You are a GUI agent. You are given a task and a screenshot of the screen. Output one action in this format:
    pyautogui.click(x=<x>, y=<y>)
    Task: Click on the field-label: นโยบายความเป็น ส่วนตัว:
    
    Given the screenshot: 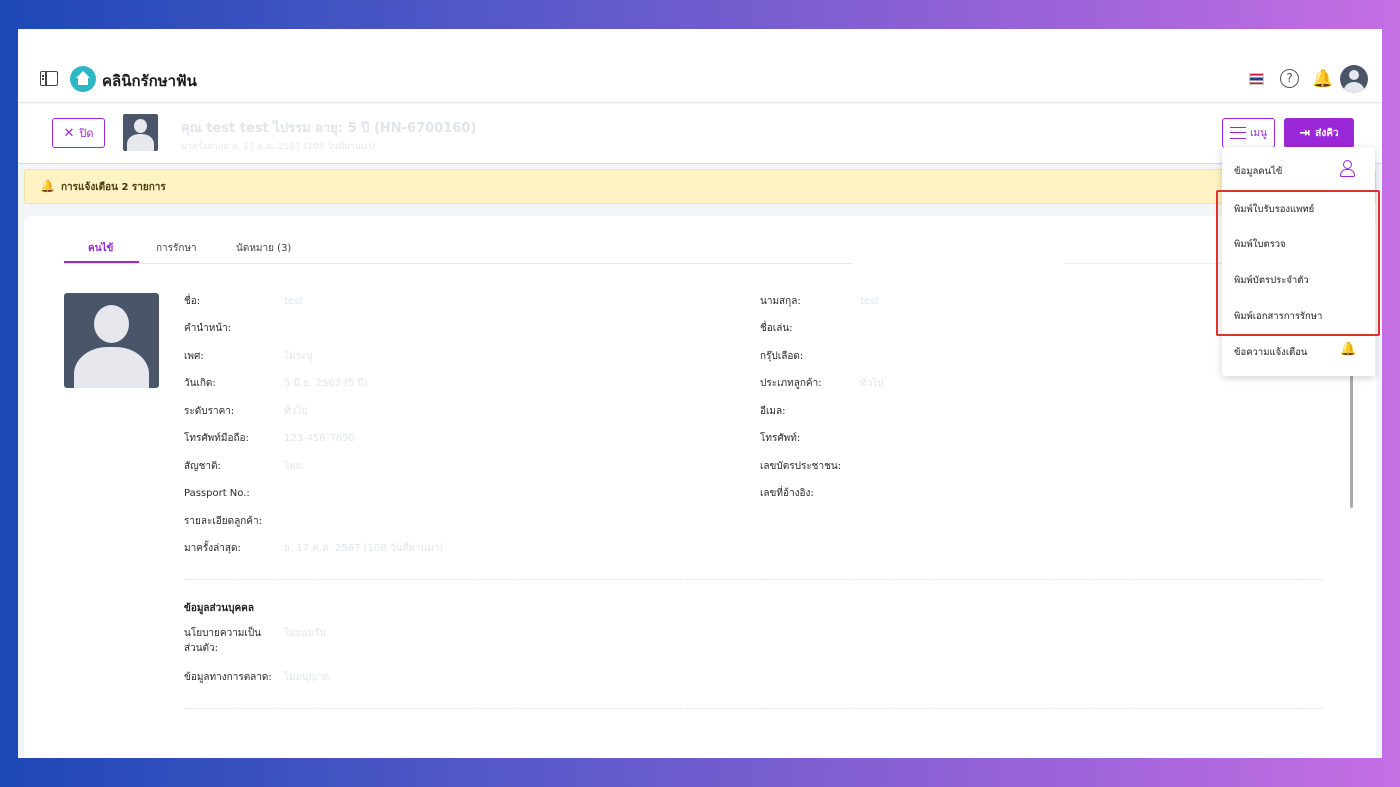 What is the action you would take?
    pyautogui.click(x=223, y=641)
    